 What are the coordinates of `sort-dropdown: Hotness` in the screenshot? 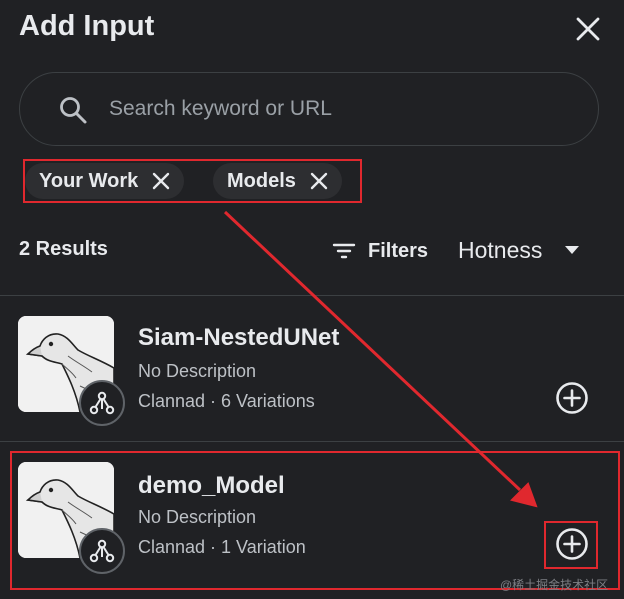 It's located at (519, 250).